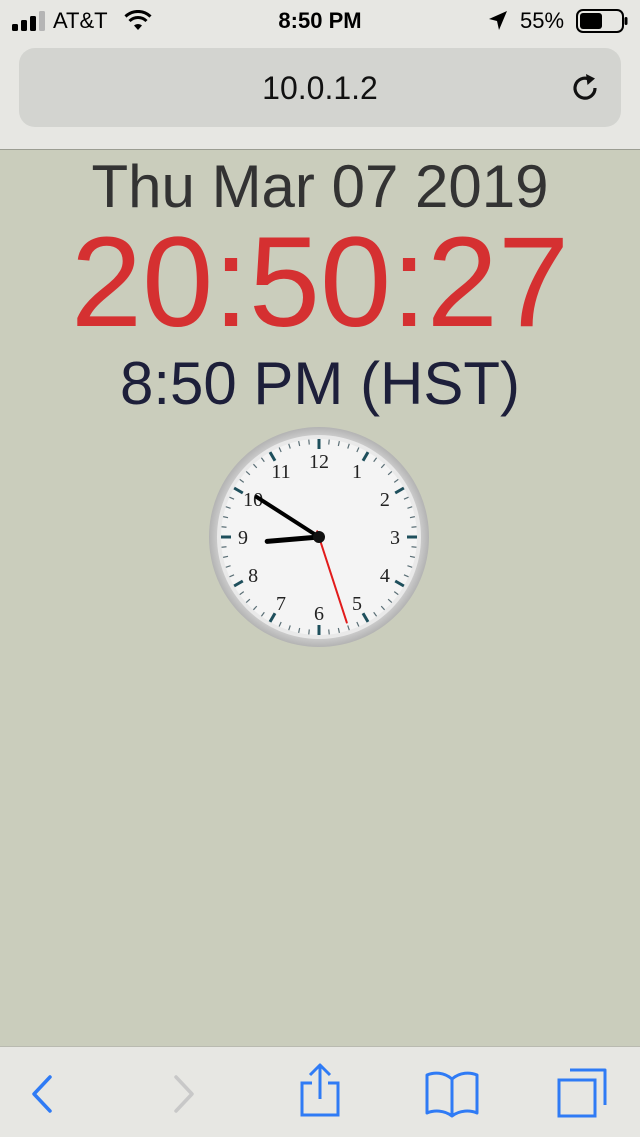 The width and height of the screenshot is (640, 1137). What do you see at coordinates (41, 1094) in the screenshot?
I see `chevron-left-icon` at bounding box center [41, 1094].